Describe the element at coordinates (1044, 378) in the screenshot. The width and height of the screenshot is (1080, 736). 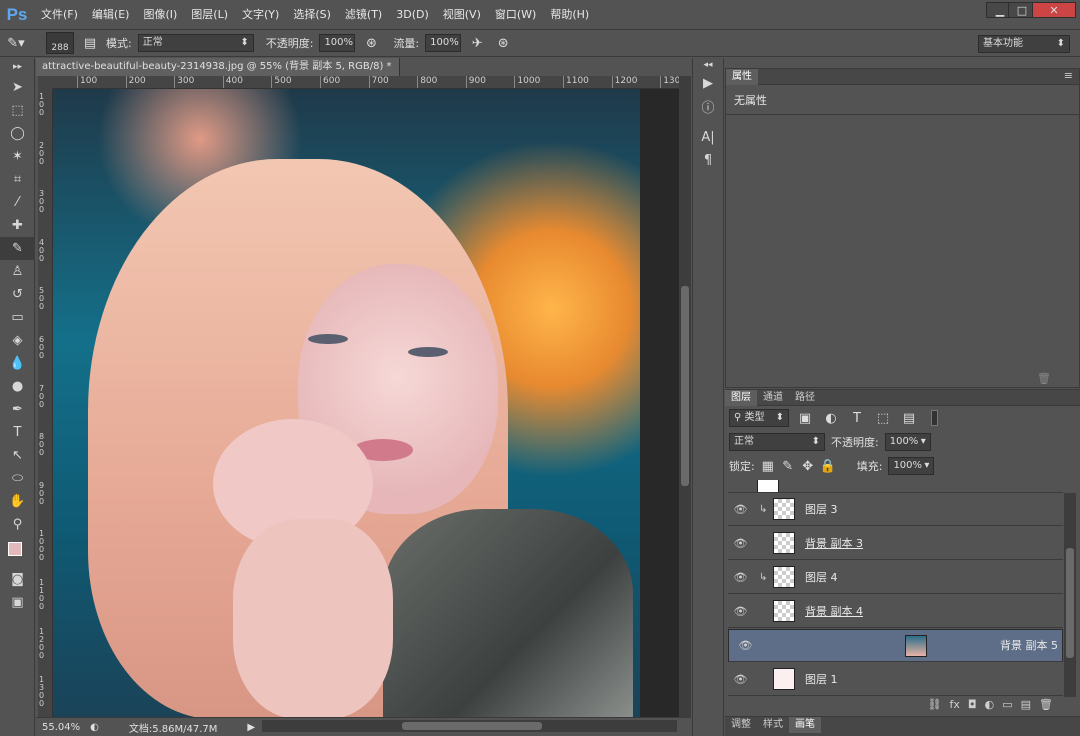
I see `properties-delete-icon: 🗑` at that location.